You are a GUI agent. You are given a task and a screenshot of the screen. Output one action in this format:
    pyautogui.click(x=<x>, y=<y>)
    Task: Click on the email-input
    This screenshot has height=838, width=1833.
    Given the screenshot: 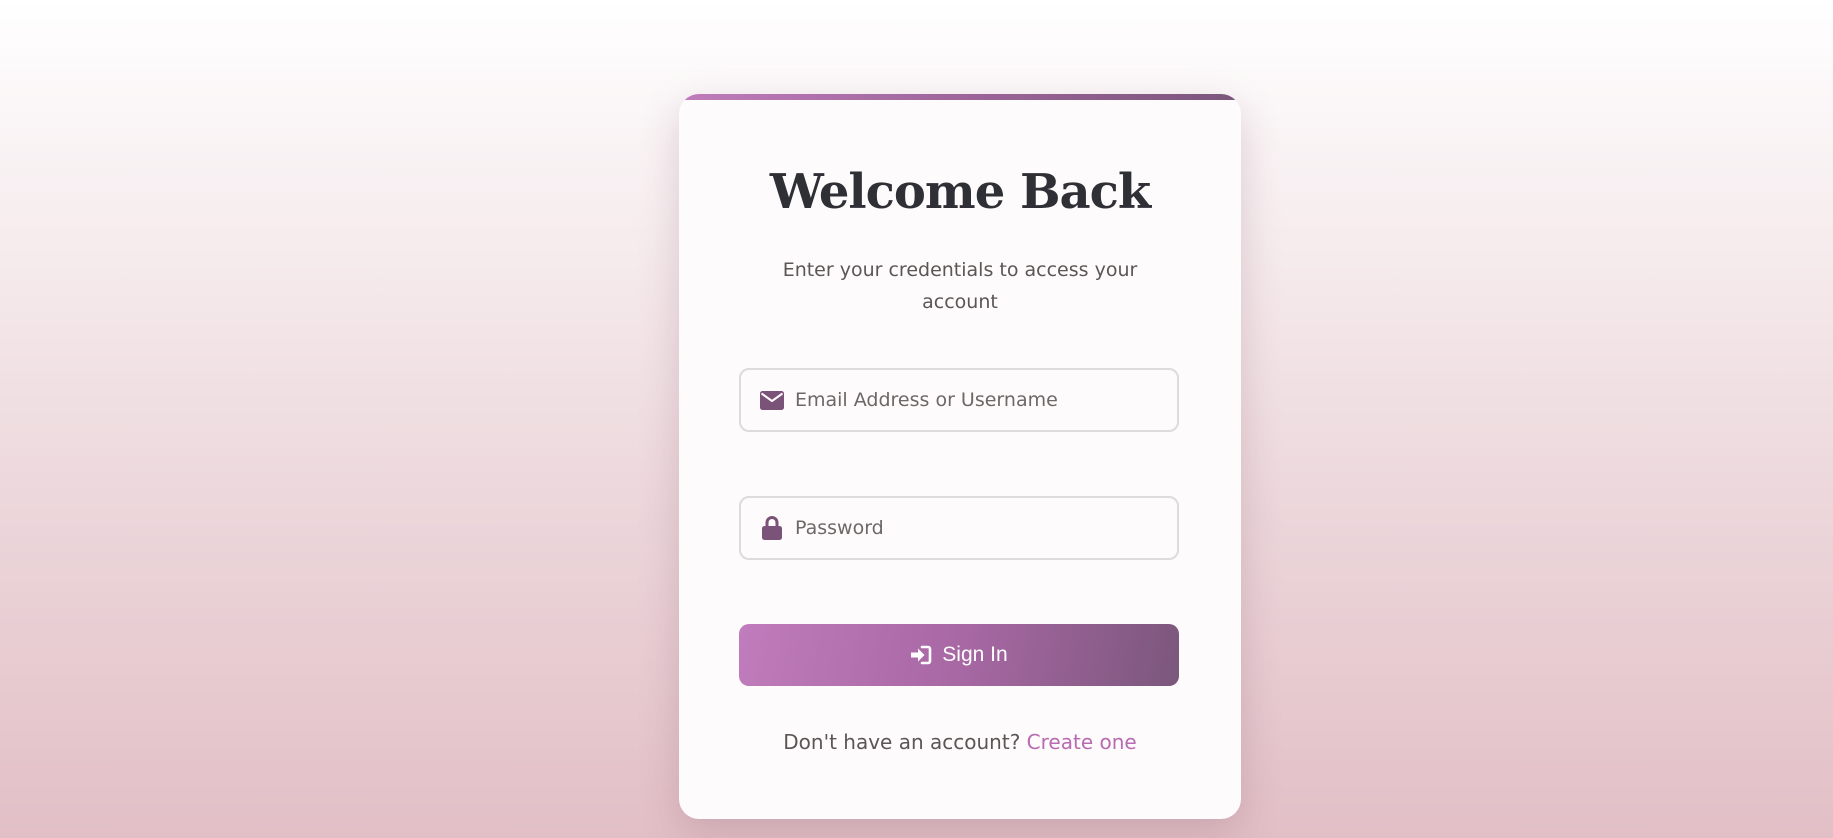 What is the action you would take?
    pyautogui.click(x=980, y=400)
    